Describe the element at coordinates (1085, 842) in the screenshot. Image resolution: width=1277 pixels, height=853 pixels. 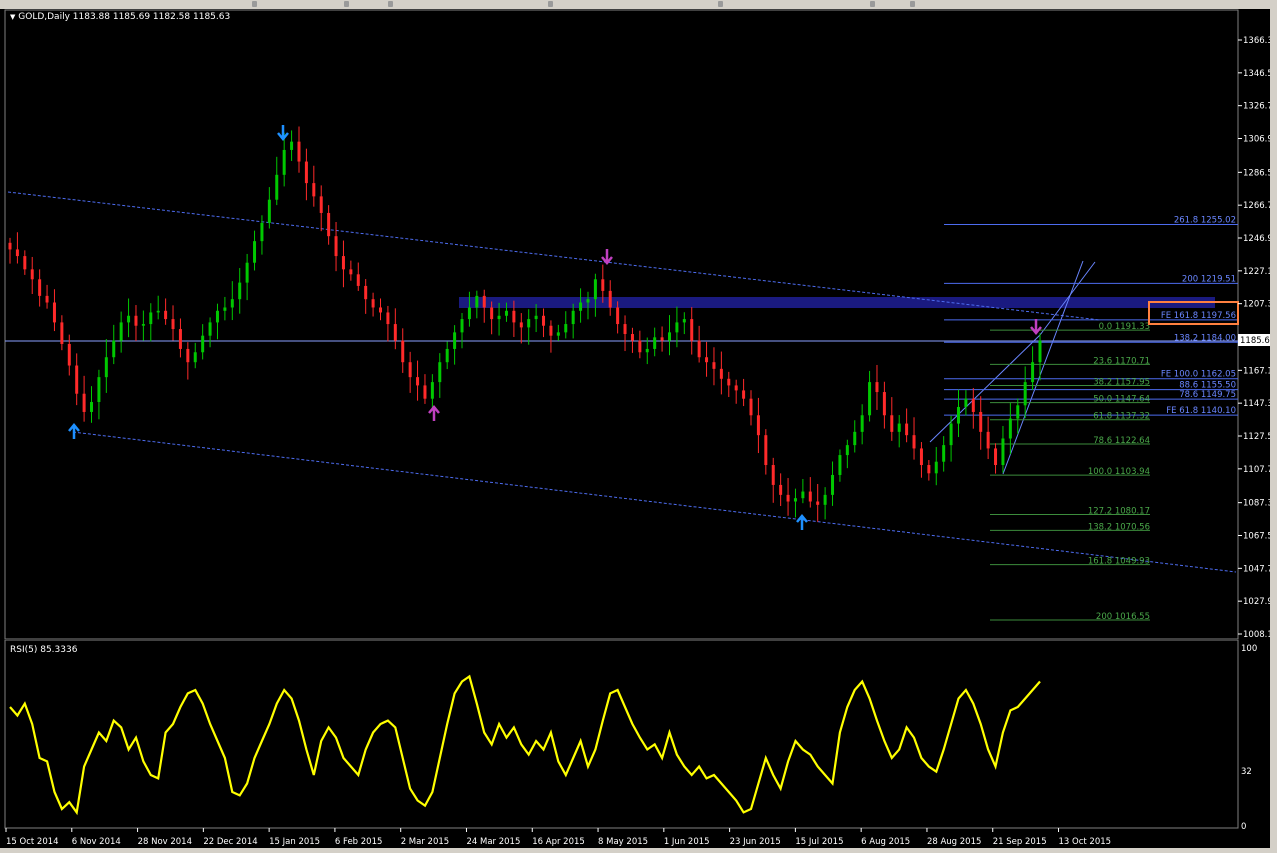
I see `time-tick-label: 13 Oct 2015` at that location.